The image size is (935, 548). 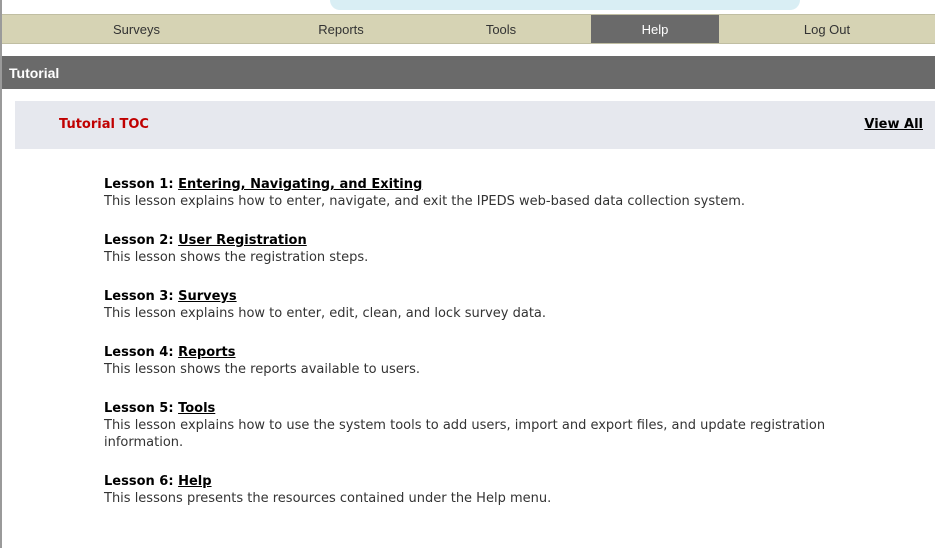 I want to click on toc-title: Tutorial TOC, so click(x=104, y=124).